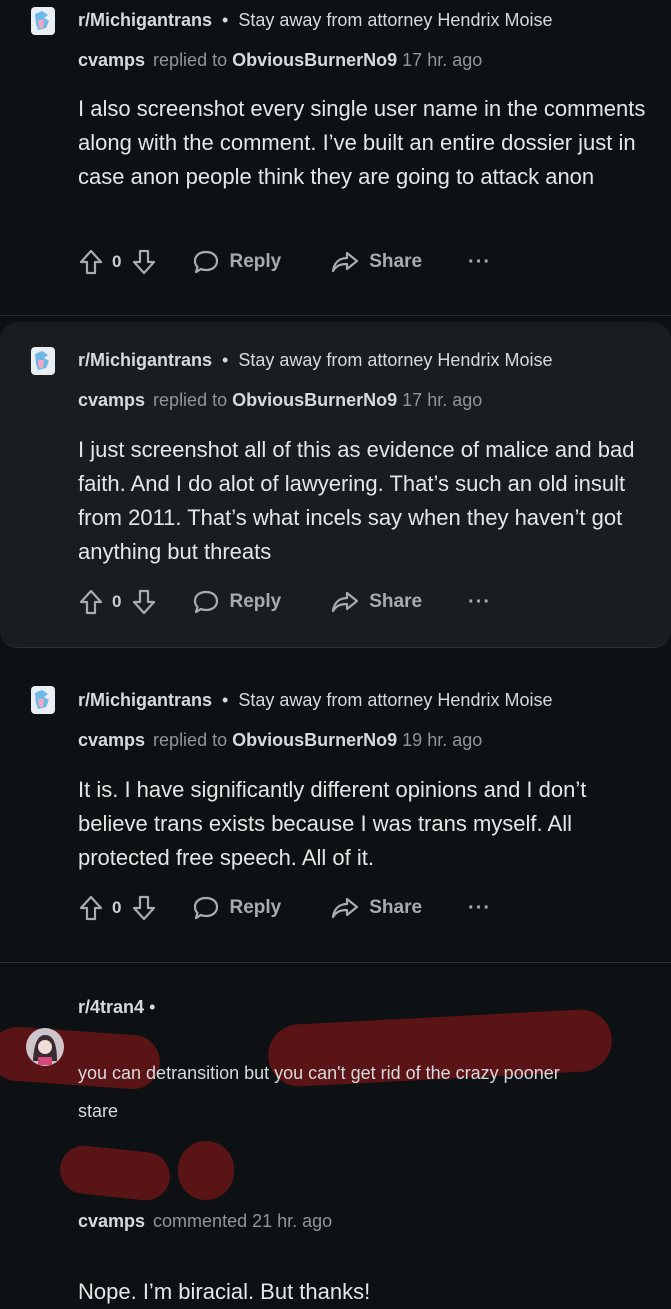  What do you see at coordinates (224, 1291) in the screenshot?
I see `comment-body: Nope. I’m biracial. But thanks!` at bounding box center [224, 1291].